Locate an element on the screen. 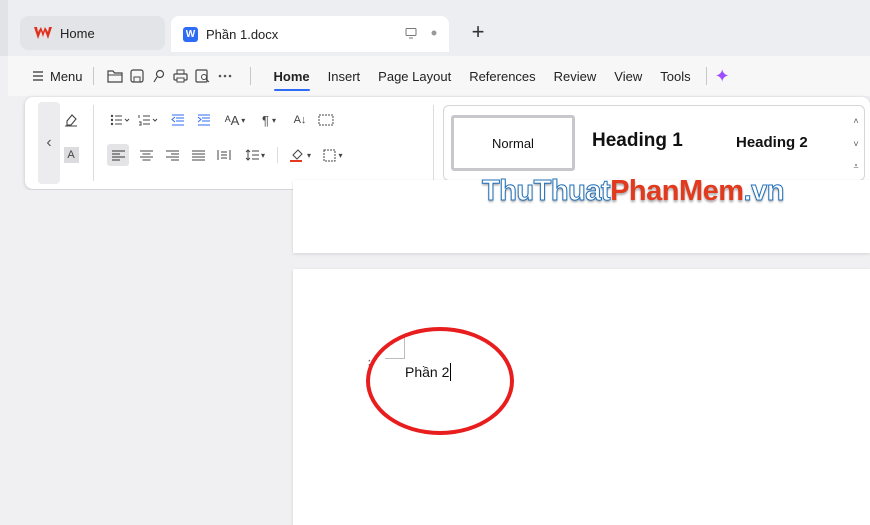 The image size is (870, 525). watermark: ThuThuatPhanMem.vn is located at coordinates (632, 191).